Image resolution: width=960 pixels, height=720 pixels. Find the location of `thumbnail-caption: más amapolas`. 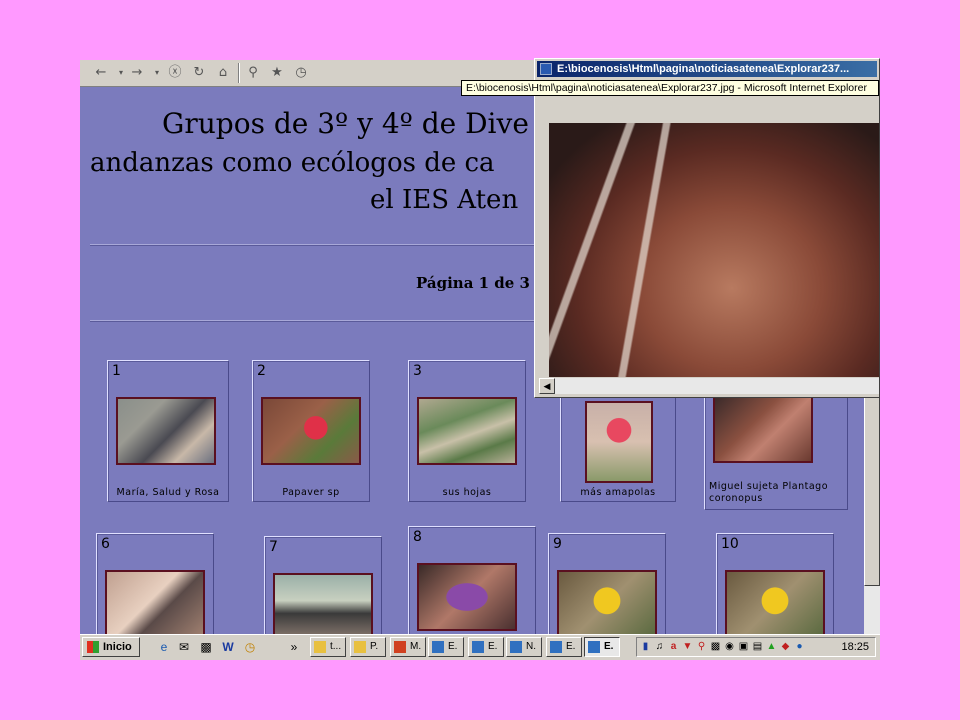

thumbnail-caption: más amapolas is located at coordinates (618, 492).